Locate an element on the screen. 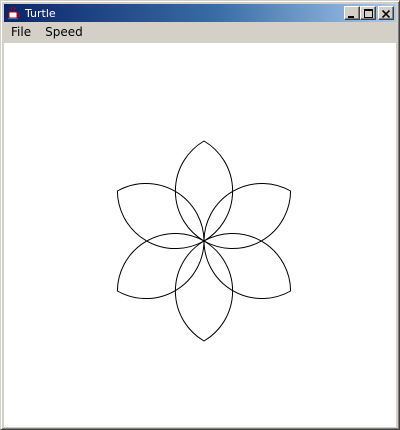 Image resolution: width=400 pixels, height=430 pixels. minimize-button is located at coordinates (352, 13).